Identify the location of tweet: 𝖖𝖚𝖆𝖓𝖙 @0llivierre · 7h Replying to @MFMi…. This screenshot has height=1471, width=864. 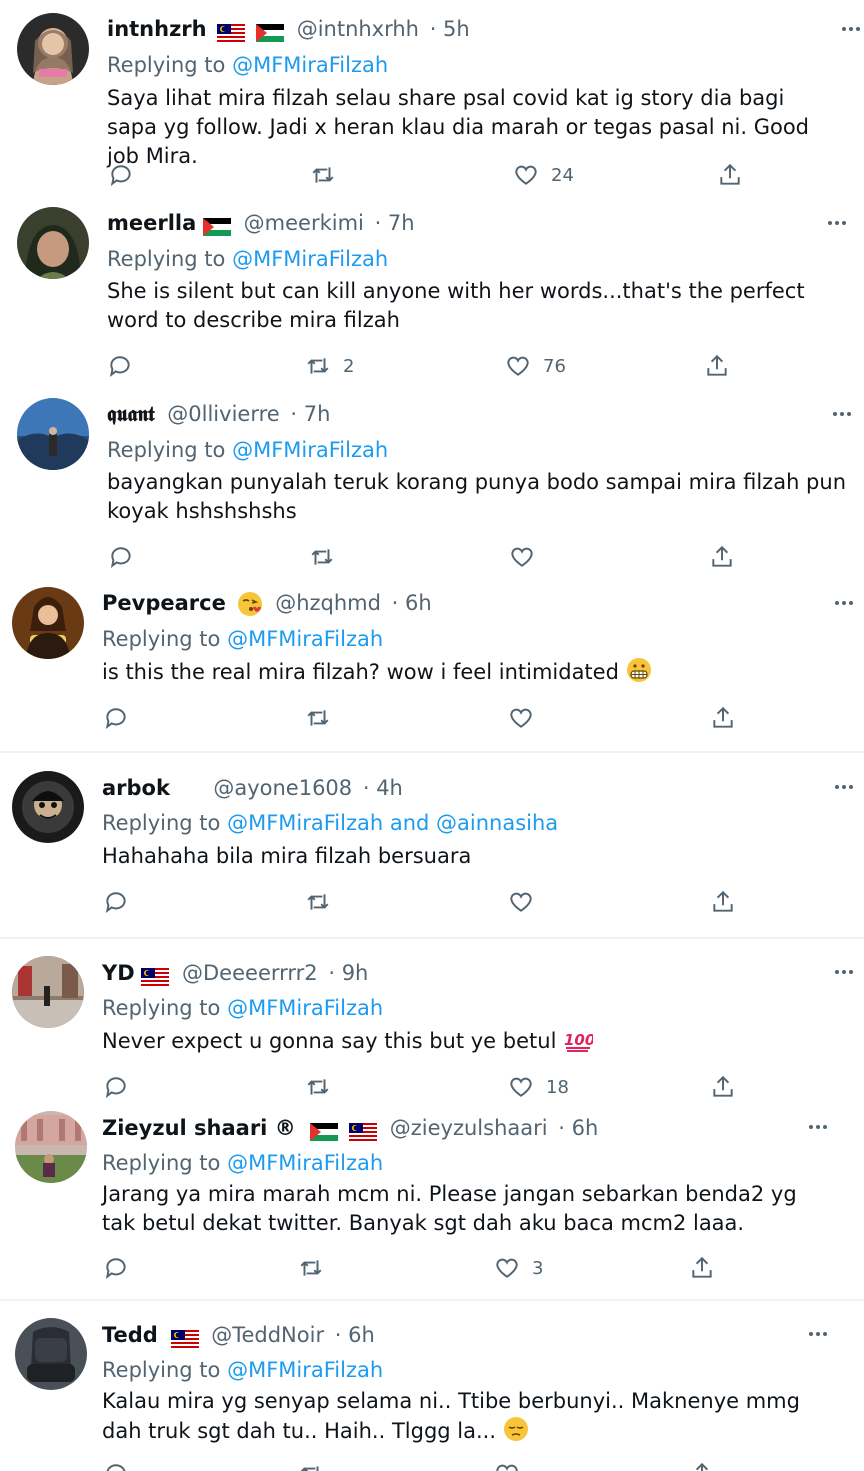
(432, 485).